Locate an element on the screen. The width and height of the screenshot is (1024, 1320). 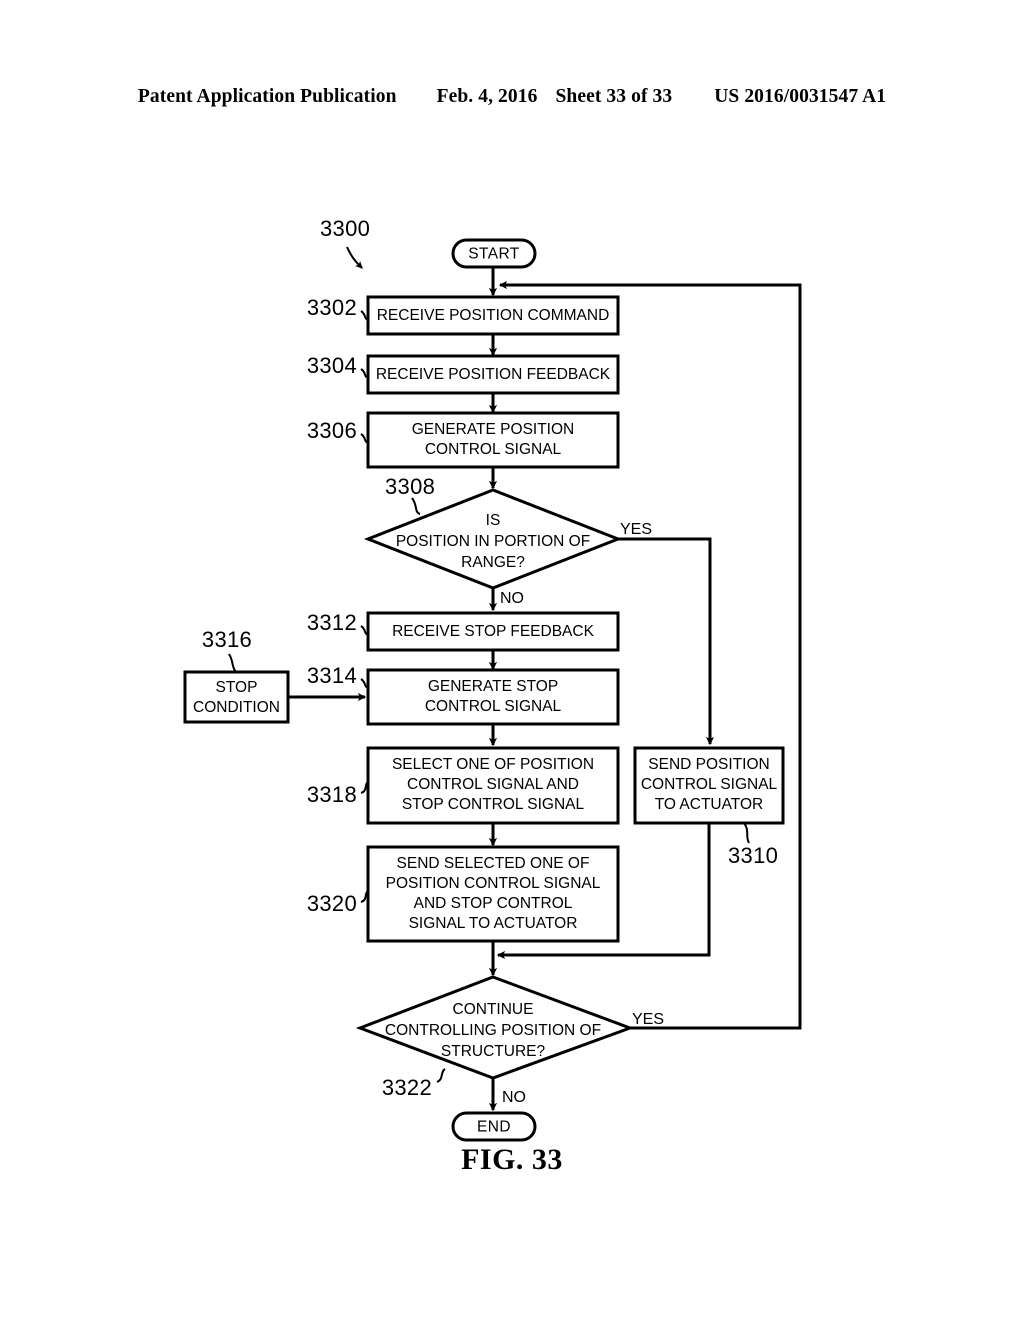
start-terminal-label: START is located at coordinates (494, 254).